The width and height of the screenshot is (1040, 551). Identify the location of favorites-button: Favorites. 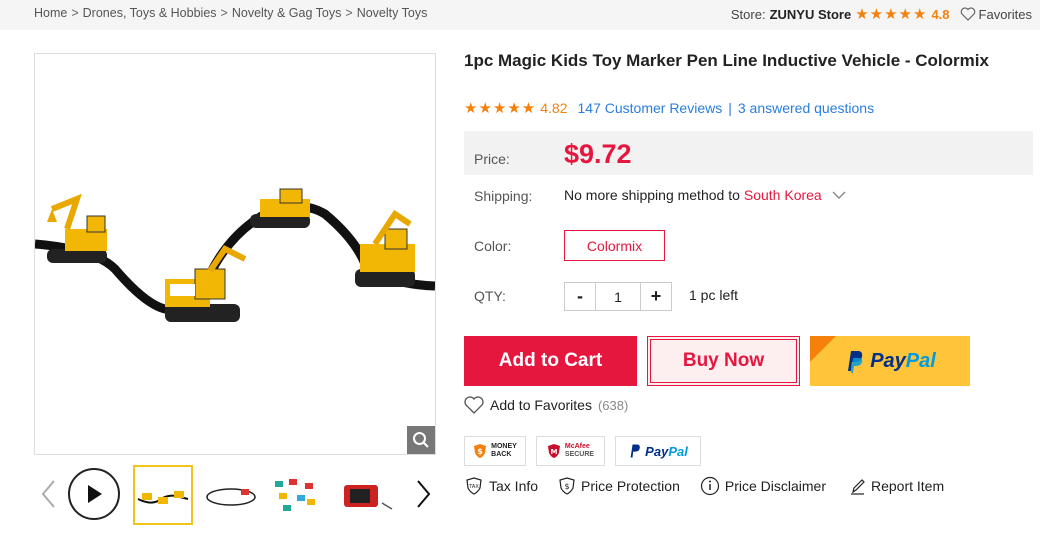
(996, 14).